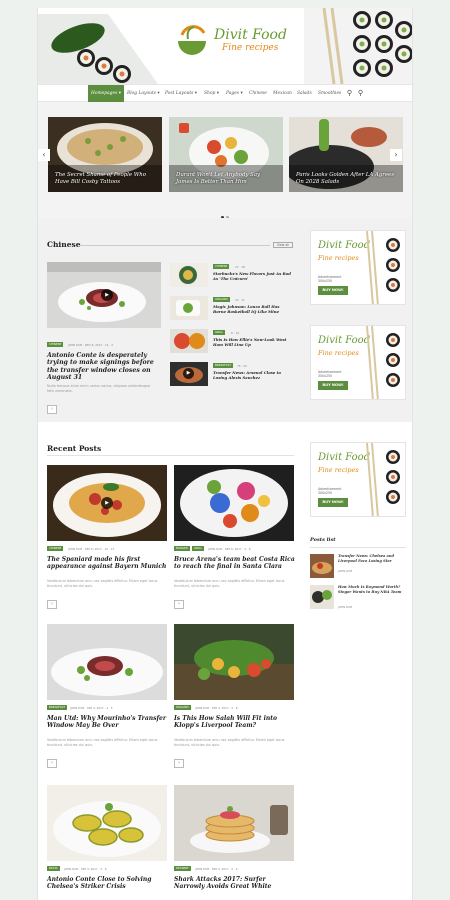 This screenshot has height=900, width=450. I want to click on post-1-image: ▶, so click(107, 503).